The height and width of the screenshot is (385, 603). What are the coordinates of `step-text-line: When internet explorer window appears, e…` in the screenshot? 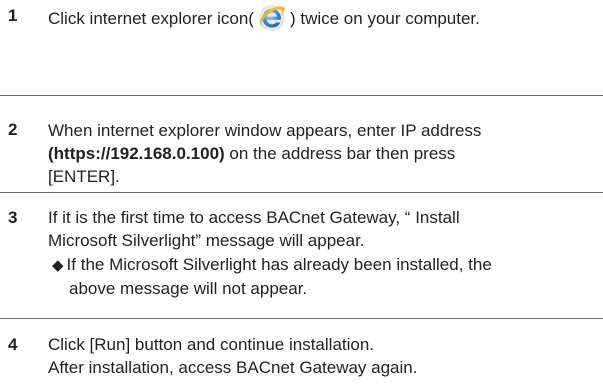 It's located at (265, 130).